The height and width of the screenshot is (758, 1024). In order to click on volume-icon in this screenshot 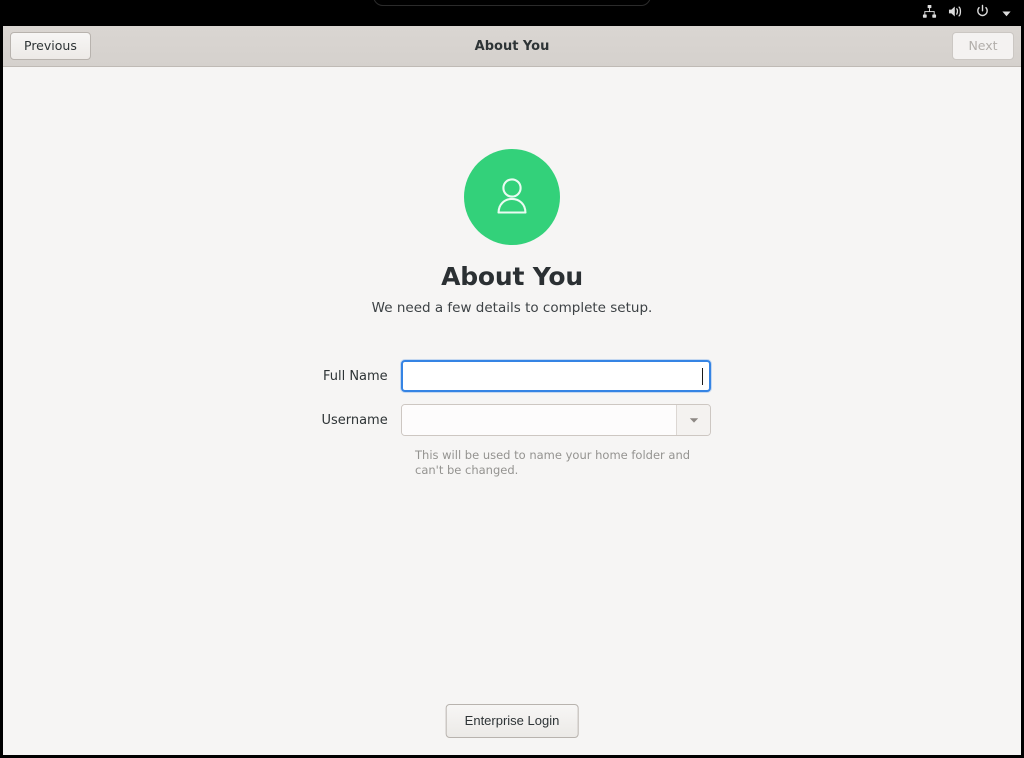, I will do `click(956, 13)`.